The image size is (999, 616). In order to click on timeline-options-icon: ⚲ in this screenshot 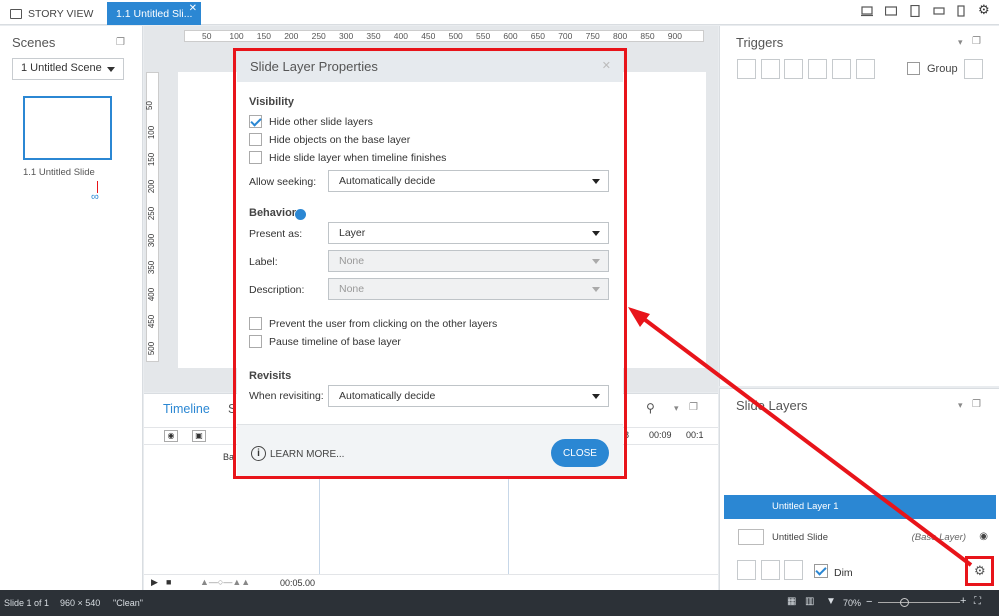, I will do `click(650, 408)`.